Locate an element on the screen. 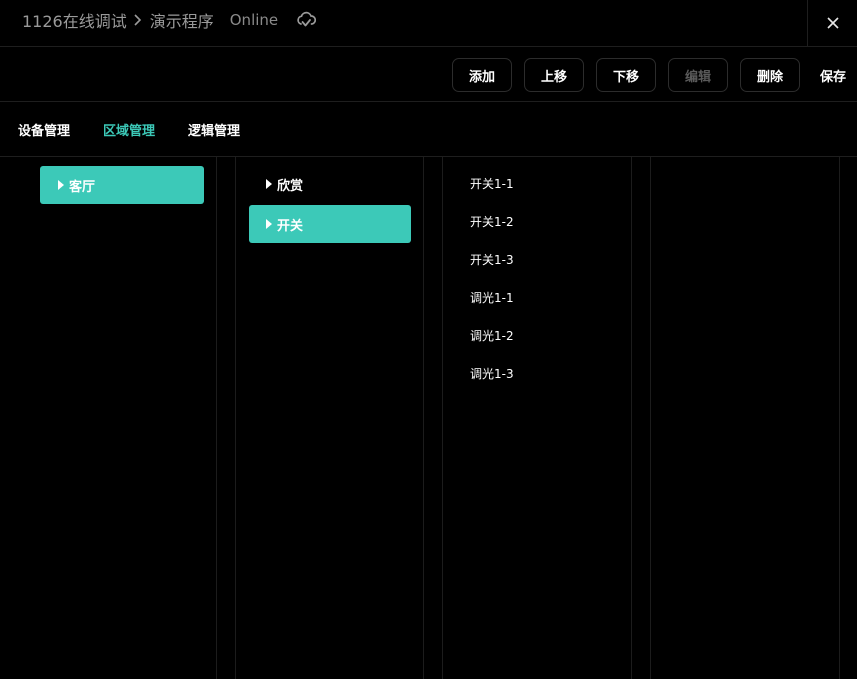  device-item: 调光1-1 is located at coordinates (492, 297).